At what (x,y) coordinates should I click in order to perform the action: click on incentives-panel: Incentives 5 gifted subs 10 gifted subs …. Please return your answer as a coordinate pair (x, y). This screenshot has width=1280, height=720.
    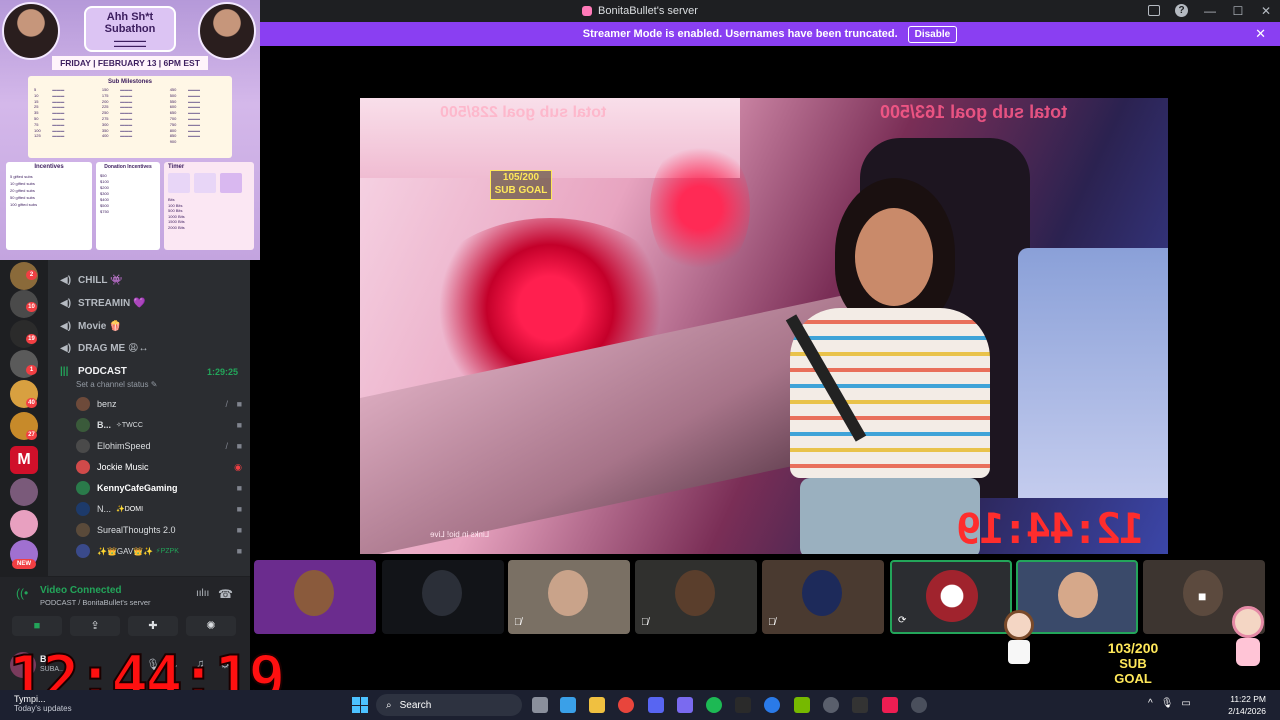
    Looking at the image, I should click on (49, 206).